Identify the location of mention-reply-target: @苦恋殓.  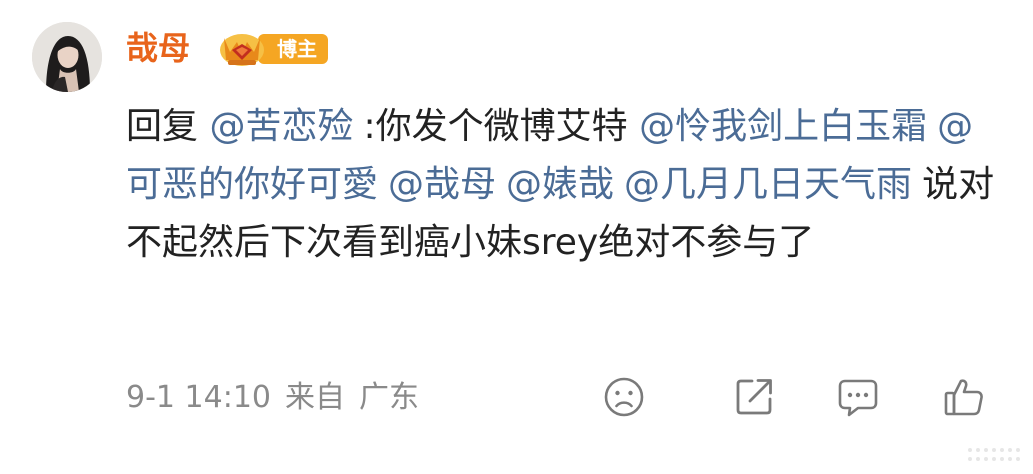
(281, 126).